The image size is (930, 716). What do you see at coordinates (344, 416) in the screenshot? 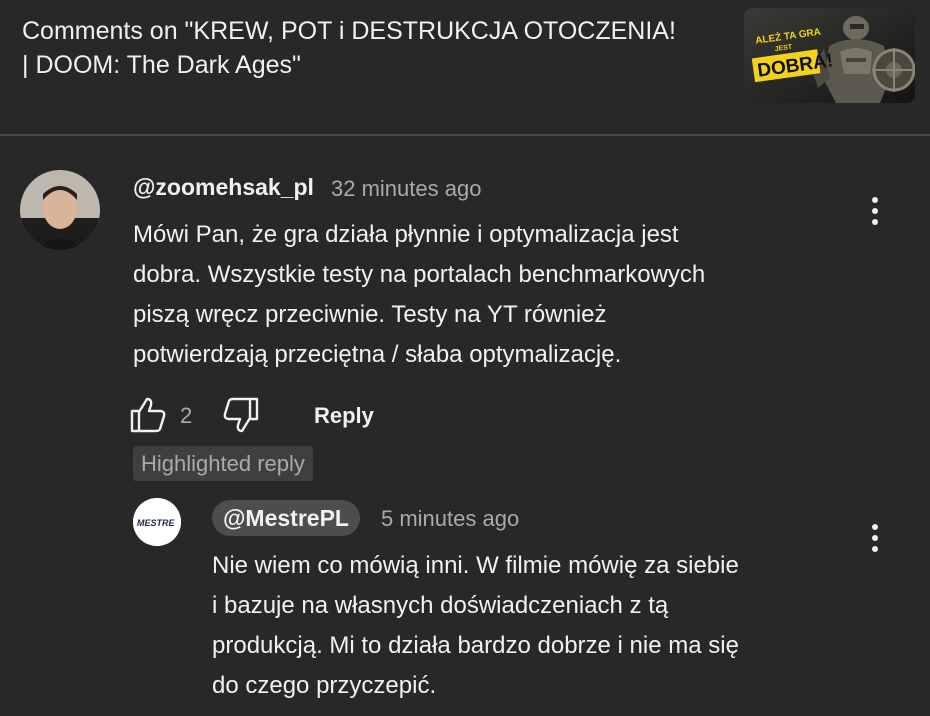
I see `reply-button: Reply` at bounding box center [344, 416].